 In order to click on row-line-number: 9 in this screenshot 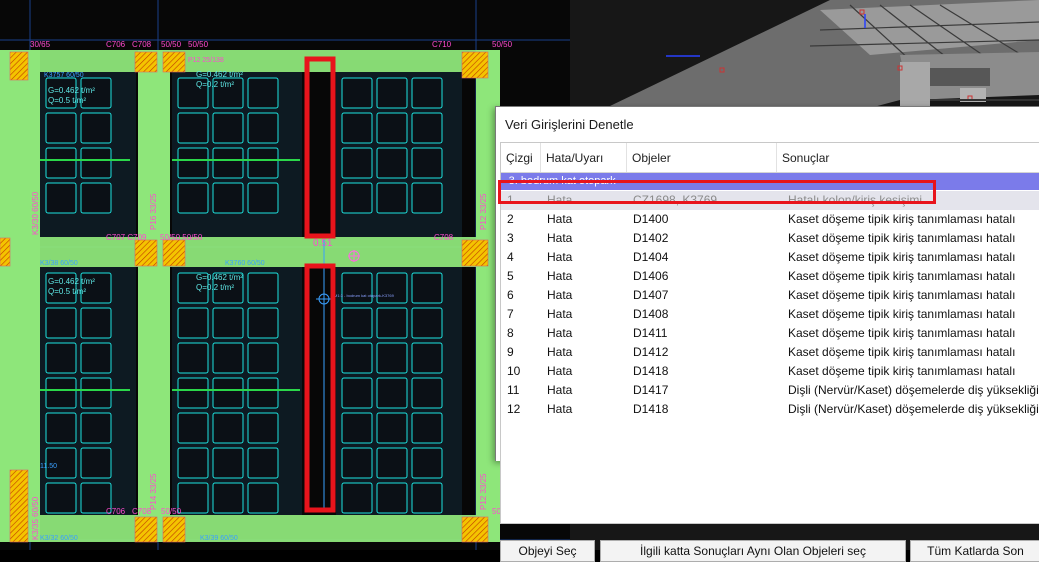, I will do `click(510, 352)`.